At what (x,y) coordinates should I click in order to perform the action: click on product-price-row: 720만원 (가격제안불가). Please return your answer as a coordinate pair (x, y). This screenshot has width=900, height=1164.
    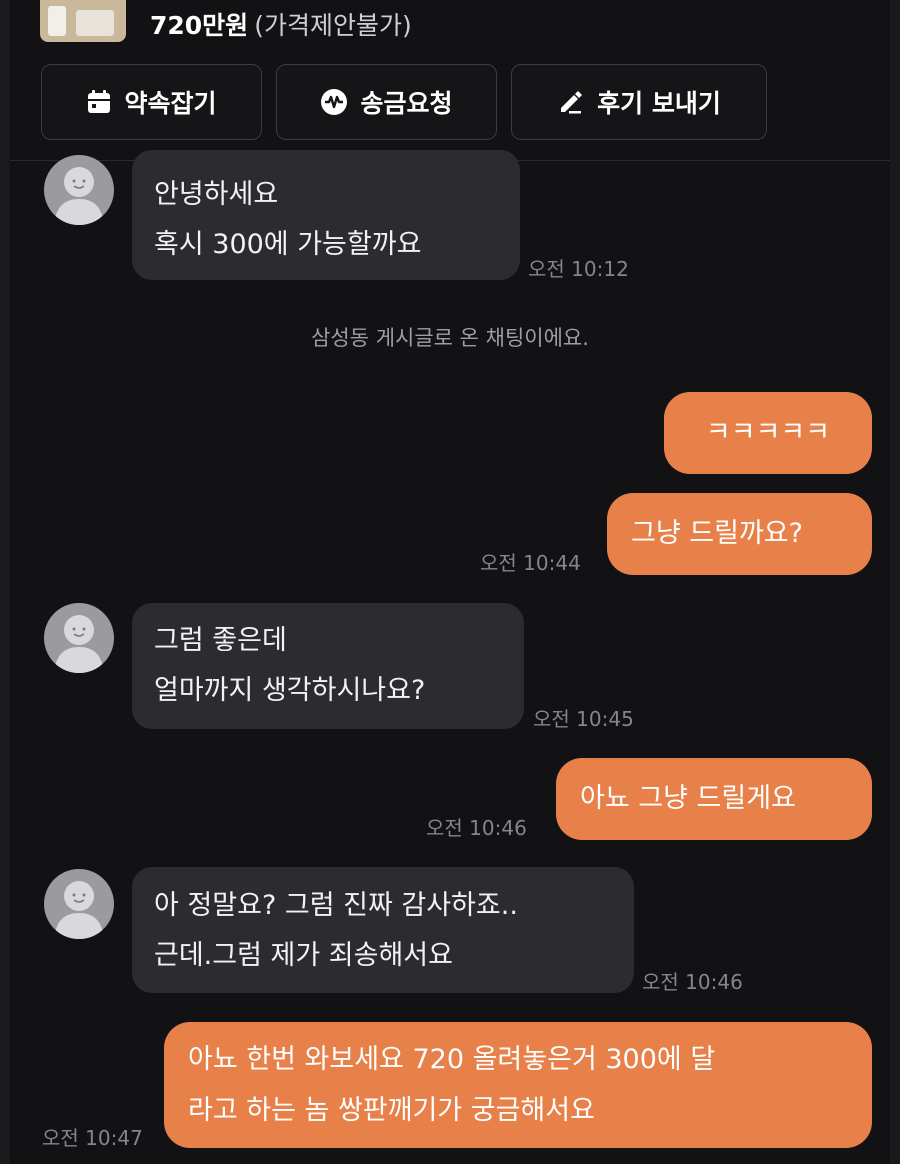
    Looking at the image, I should click on (281, 24).